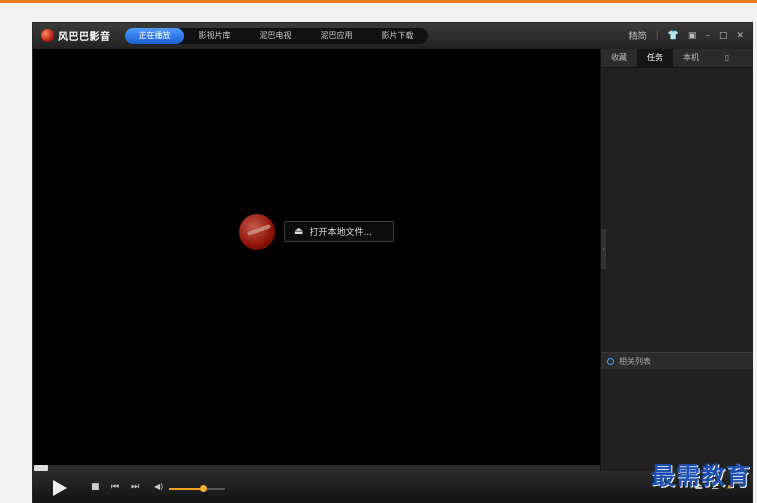  I want to click on main-nav: 正在播放 影视片库 泥巴电视 泥巴应用 影片下载, so click(276, 36).